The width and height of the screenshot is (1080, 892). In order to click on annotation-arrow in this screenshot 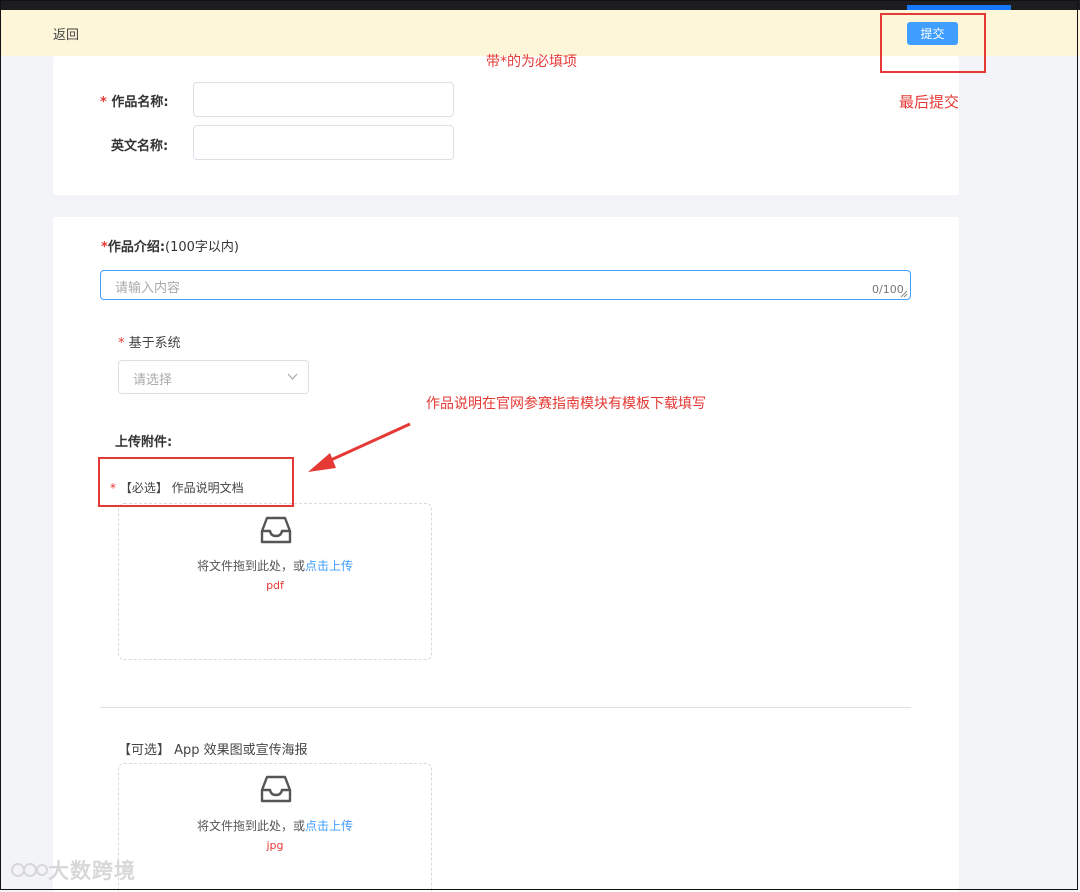, I will do `click(359, 447)`.